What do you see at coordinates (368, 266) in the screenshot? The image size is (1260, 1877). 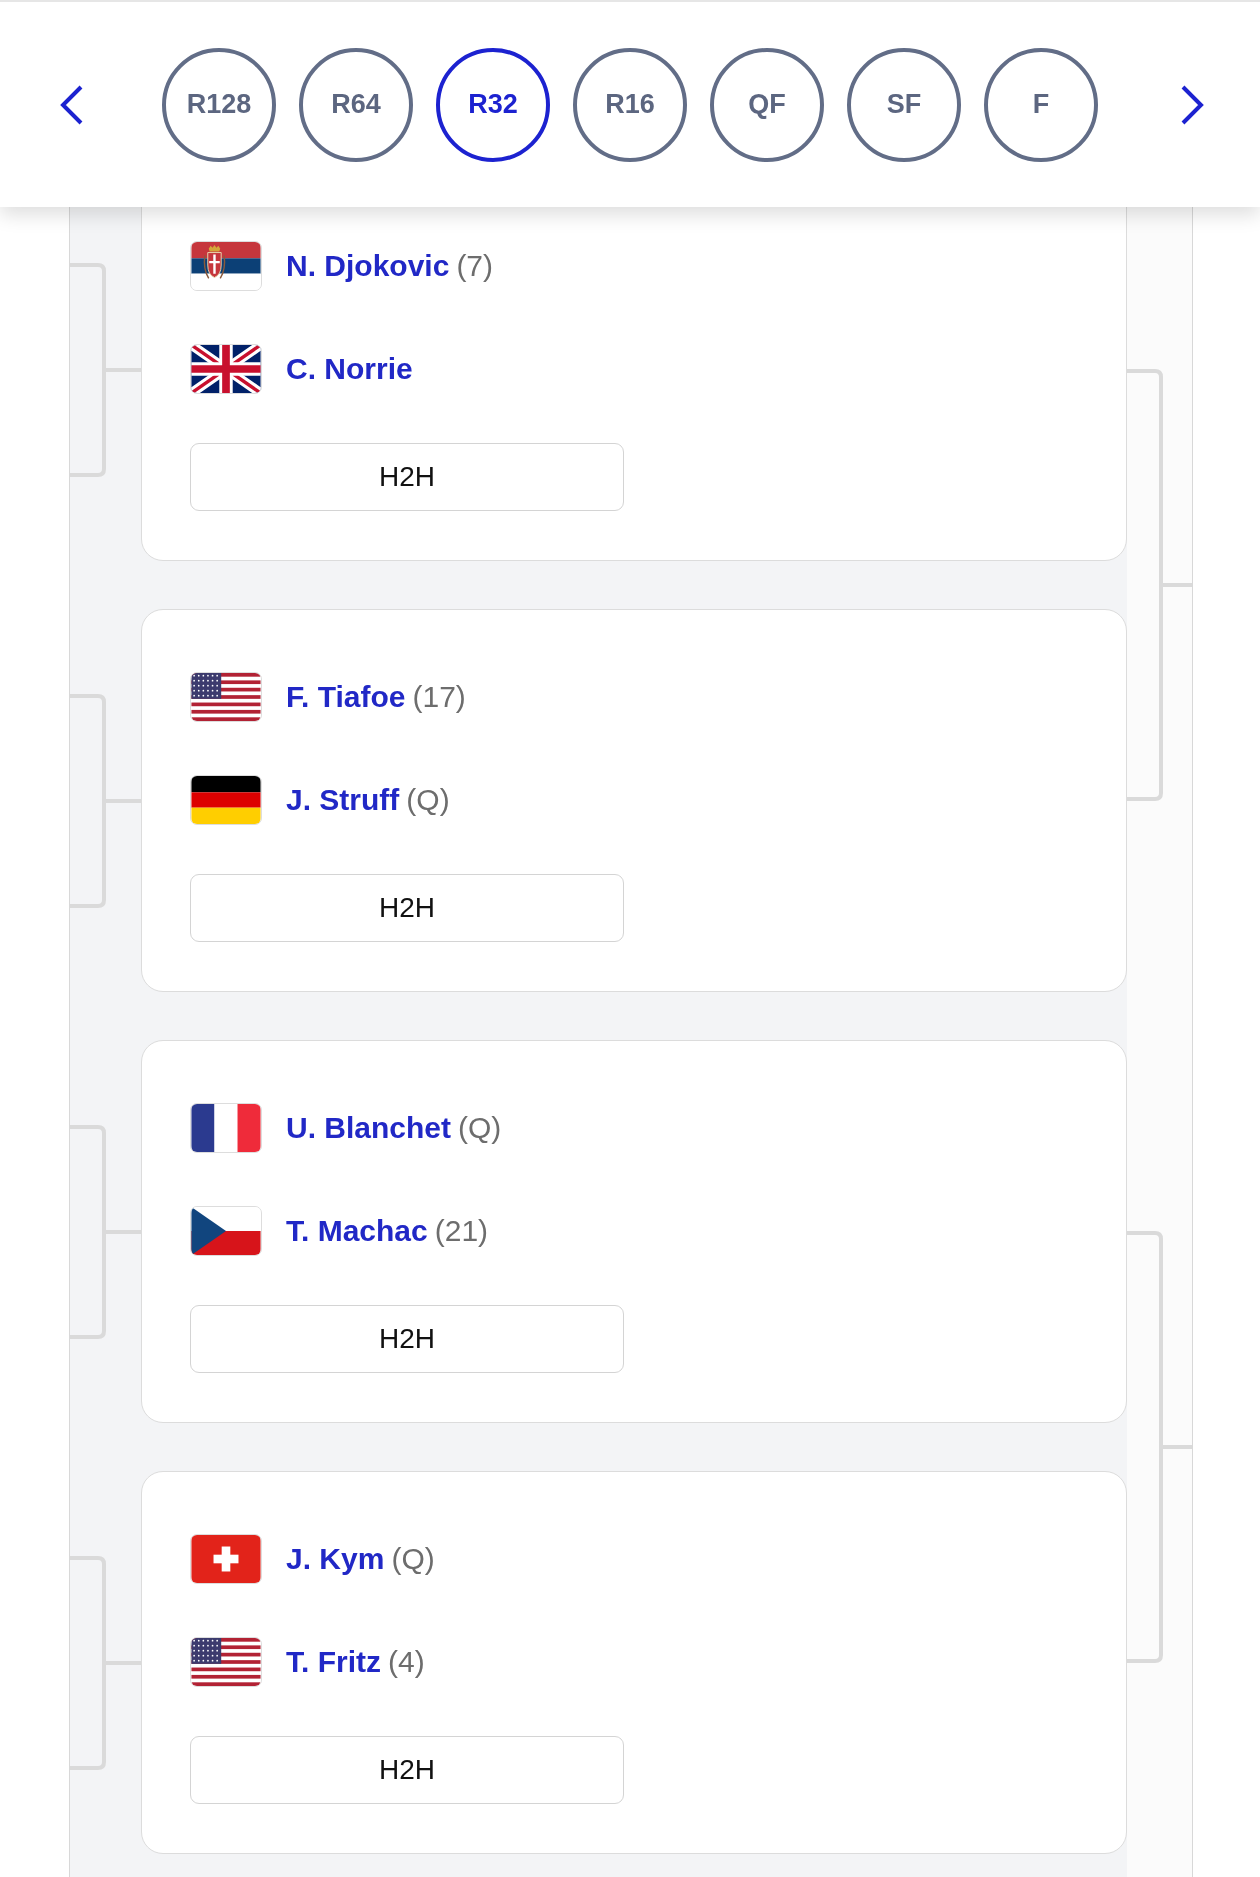 I see `player-name-link: N. Djokovic` at bounding box center [368, 266].